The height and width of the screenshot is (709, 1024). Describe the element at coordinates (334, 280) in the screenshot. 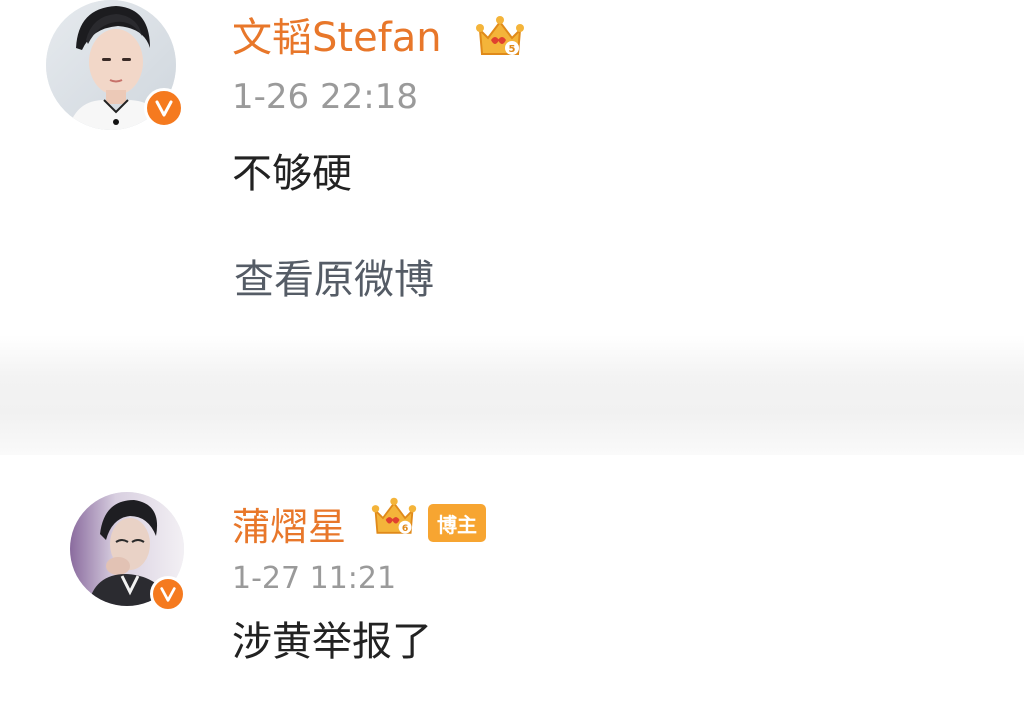

I see `view-original-post-link: 查看原微博` at that location.